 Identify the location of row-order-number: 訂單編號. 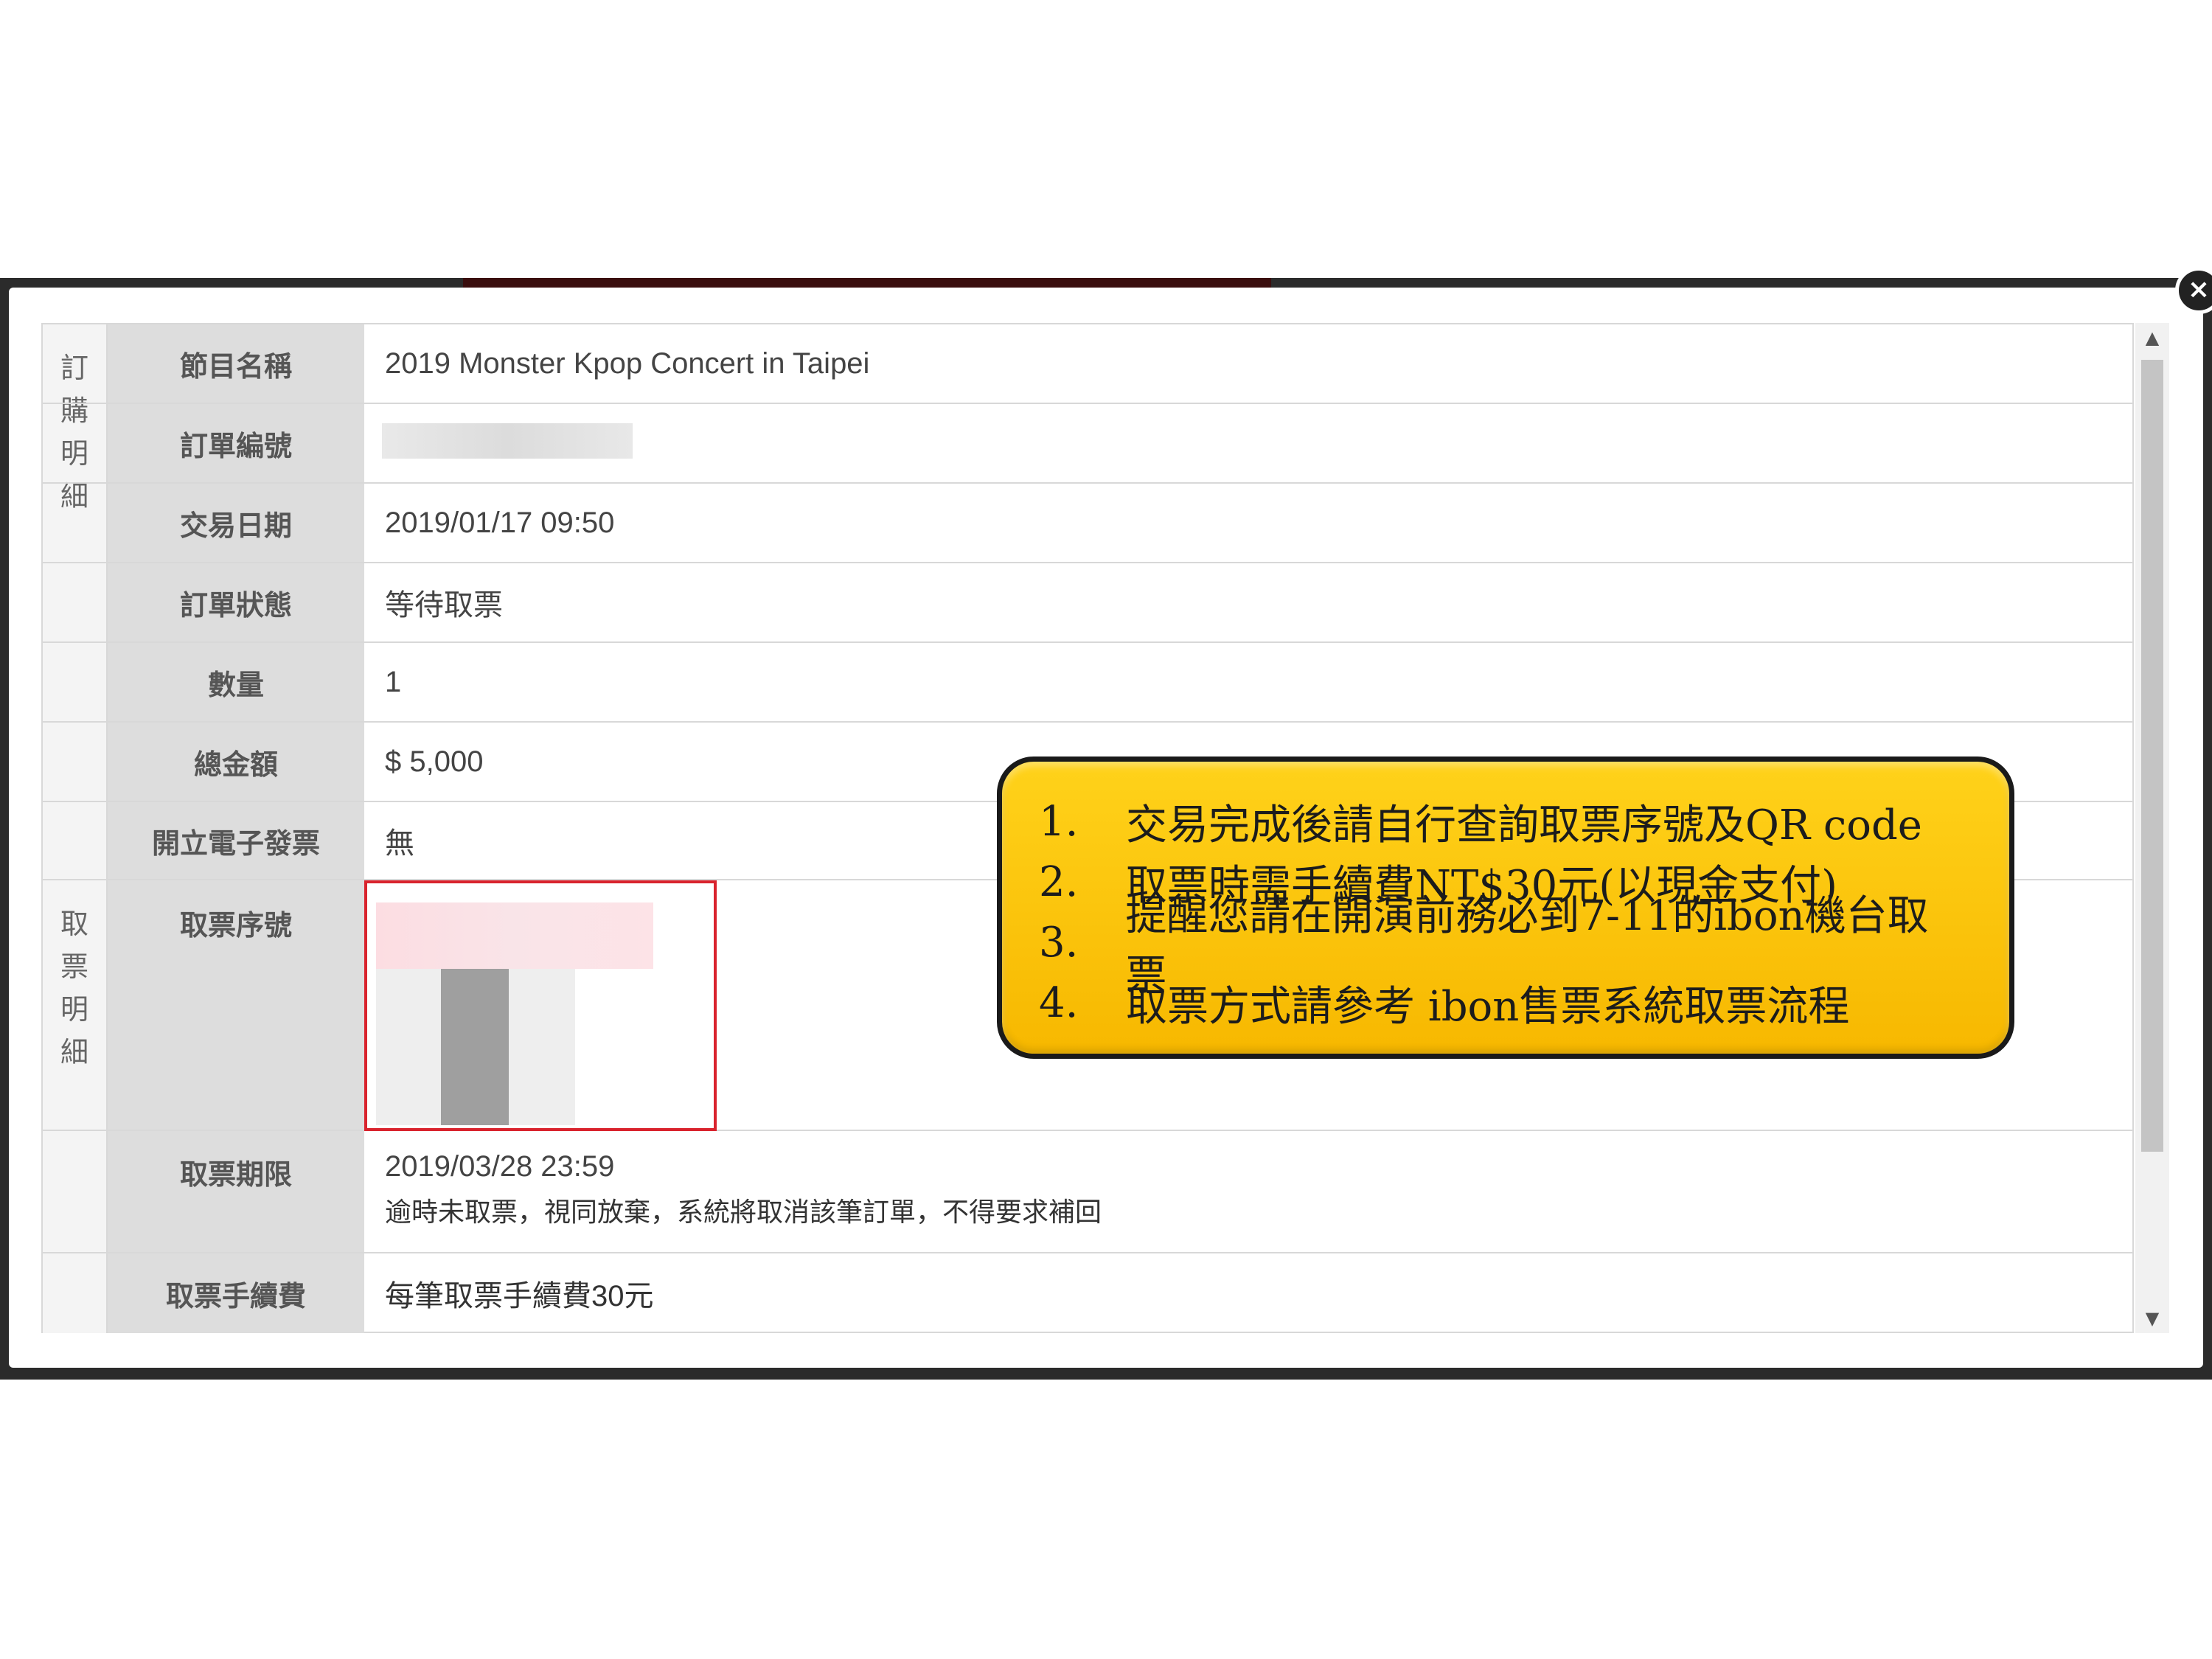
(1088, 444).